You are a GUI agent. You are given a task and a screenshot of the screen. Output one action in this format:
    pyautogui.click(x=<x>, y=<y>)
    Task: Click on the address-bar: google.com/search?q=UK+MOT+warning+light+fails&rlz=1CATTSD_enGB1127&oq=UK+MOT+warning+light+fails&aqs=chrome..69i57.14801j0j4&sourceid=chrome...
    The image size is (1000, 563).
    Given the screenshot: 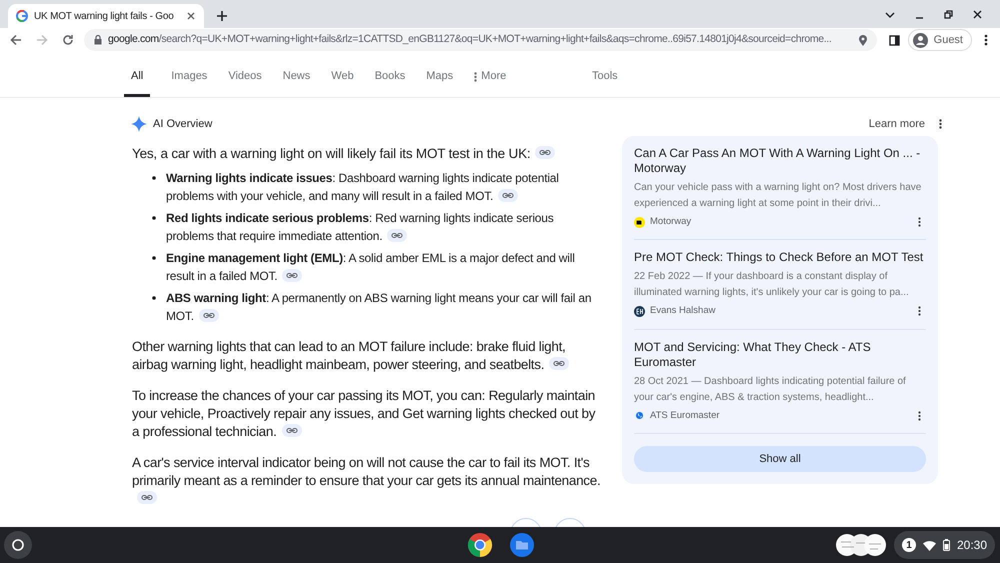 What is the action you would take?
    pyautogui.click(x=480, y=40)
    